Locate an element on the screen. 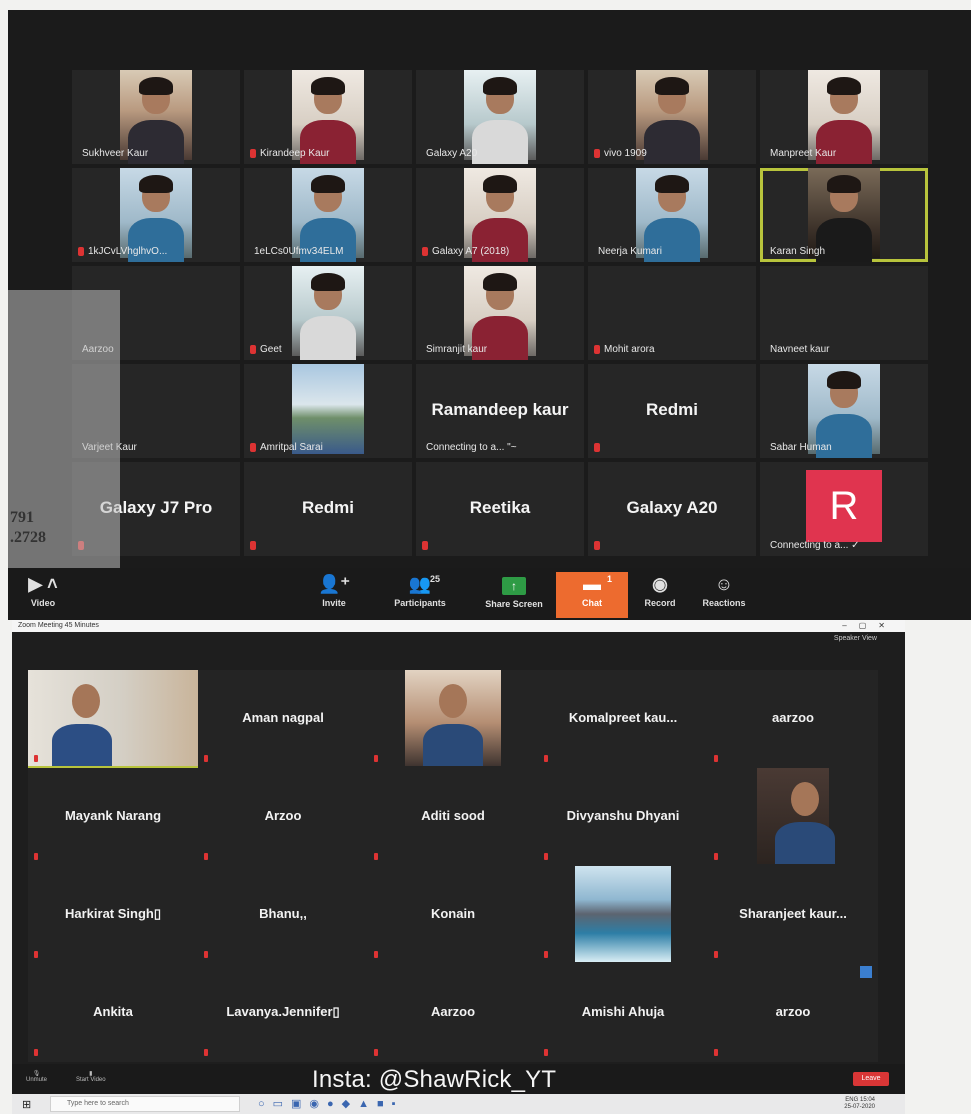 The width and height of the screenshot is (971, 1114). participant-tile: Mayank Narang is located at coordinates (113, 817).